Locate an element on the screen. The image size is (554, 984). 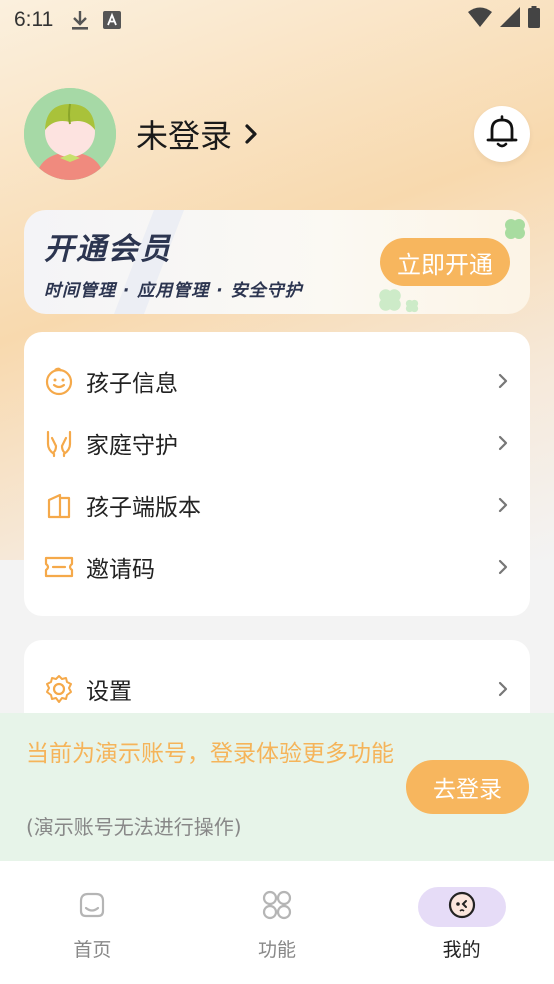
gear-icon is located at coordinates (59, 689).